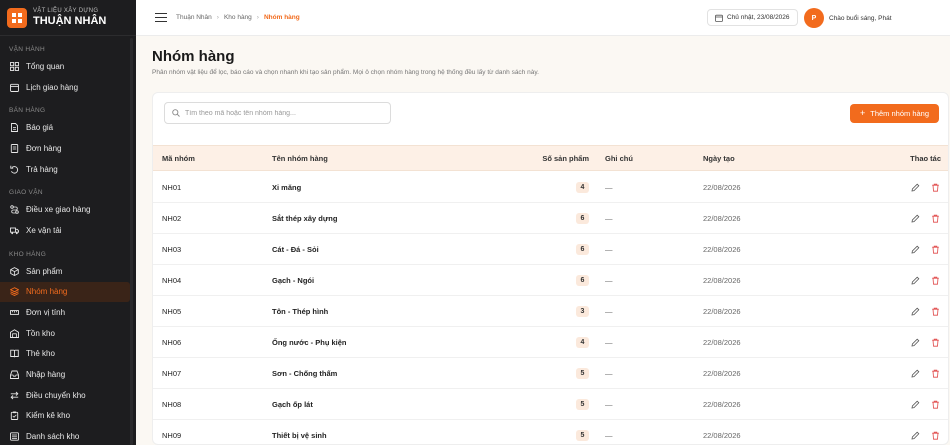  I want to click on table-row: NH04 Gạch - Ngói 6 — 22/08/2026, so click(550, 280).